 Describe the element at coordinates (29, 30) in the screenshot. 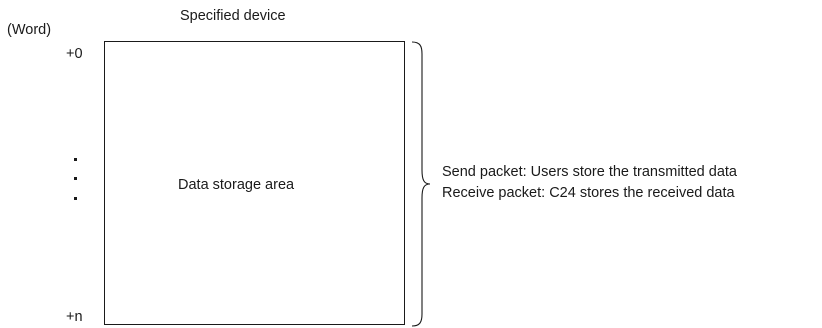

I see `unit-label: (Word)` at that location.